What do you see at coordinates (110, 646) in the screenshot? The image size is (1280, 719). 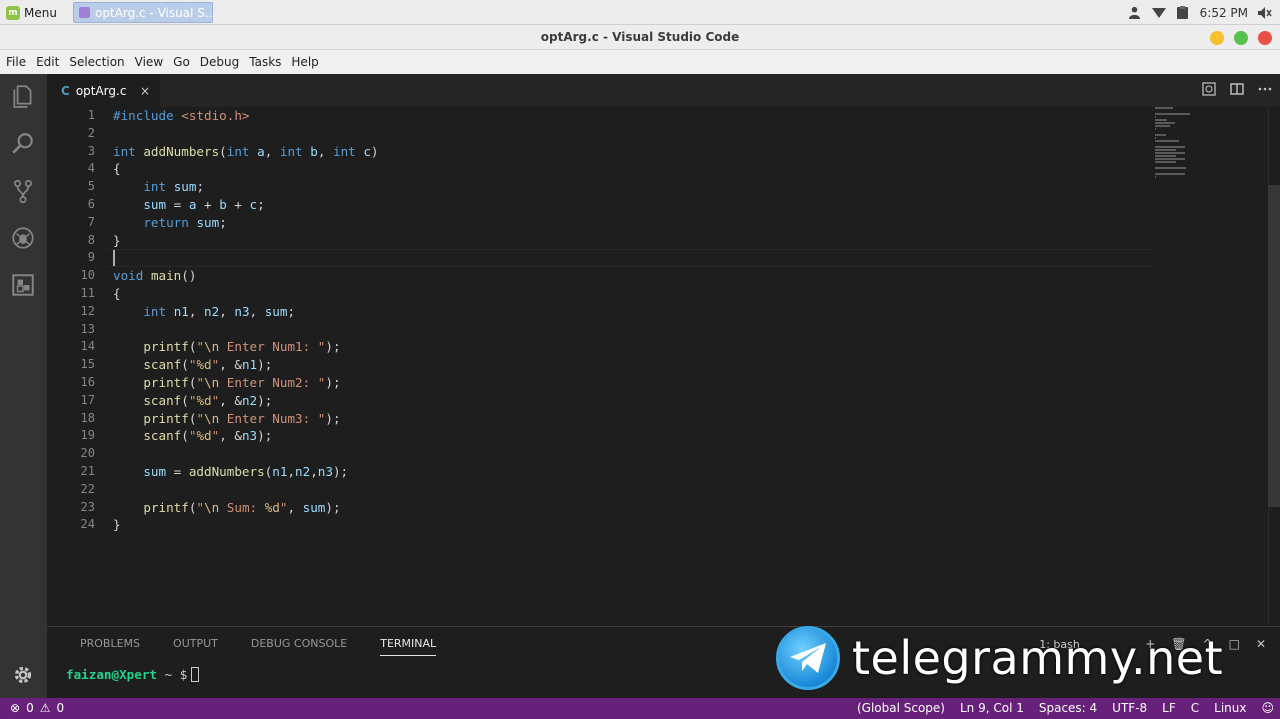 I see `tab-problems: PROBLEMS` at bounding box center [110, 646].